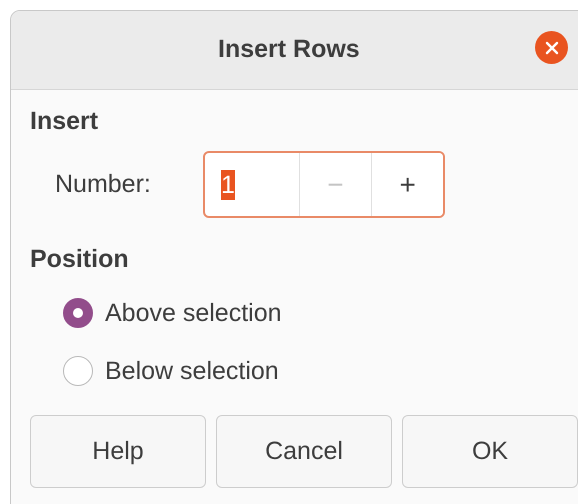 Image resolution: width=578 pixels, height=504 pixels. I want to click on section-heading: Insert, so click(65, 121).